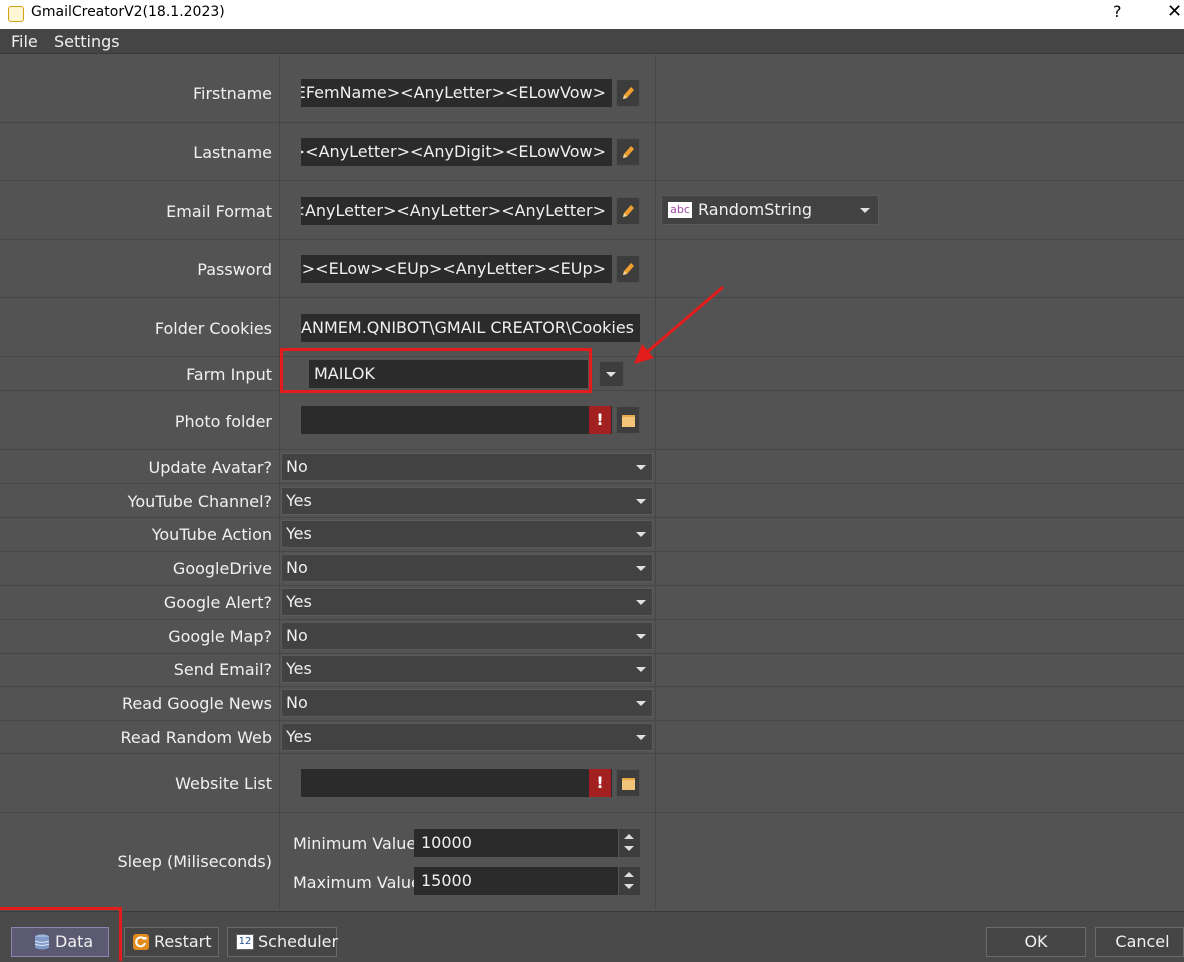  What do you see at coordinates (213, 328) in the screenshot?
I see `label-folder-cookies: Folder Cookies` at bounding box center [213, 328].